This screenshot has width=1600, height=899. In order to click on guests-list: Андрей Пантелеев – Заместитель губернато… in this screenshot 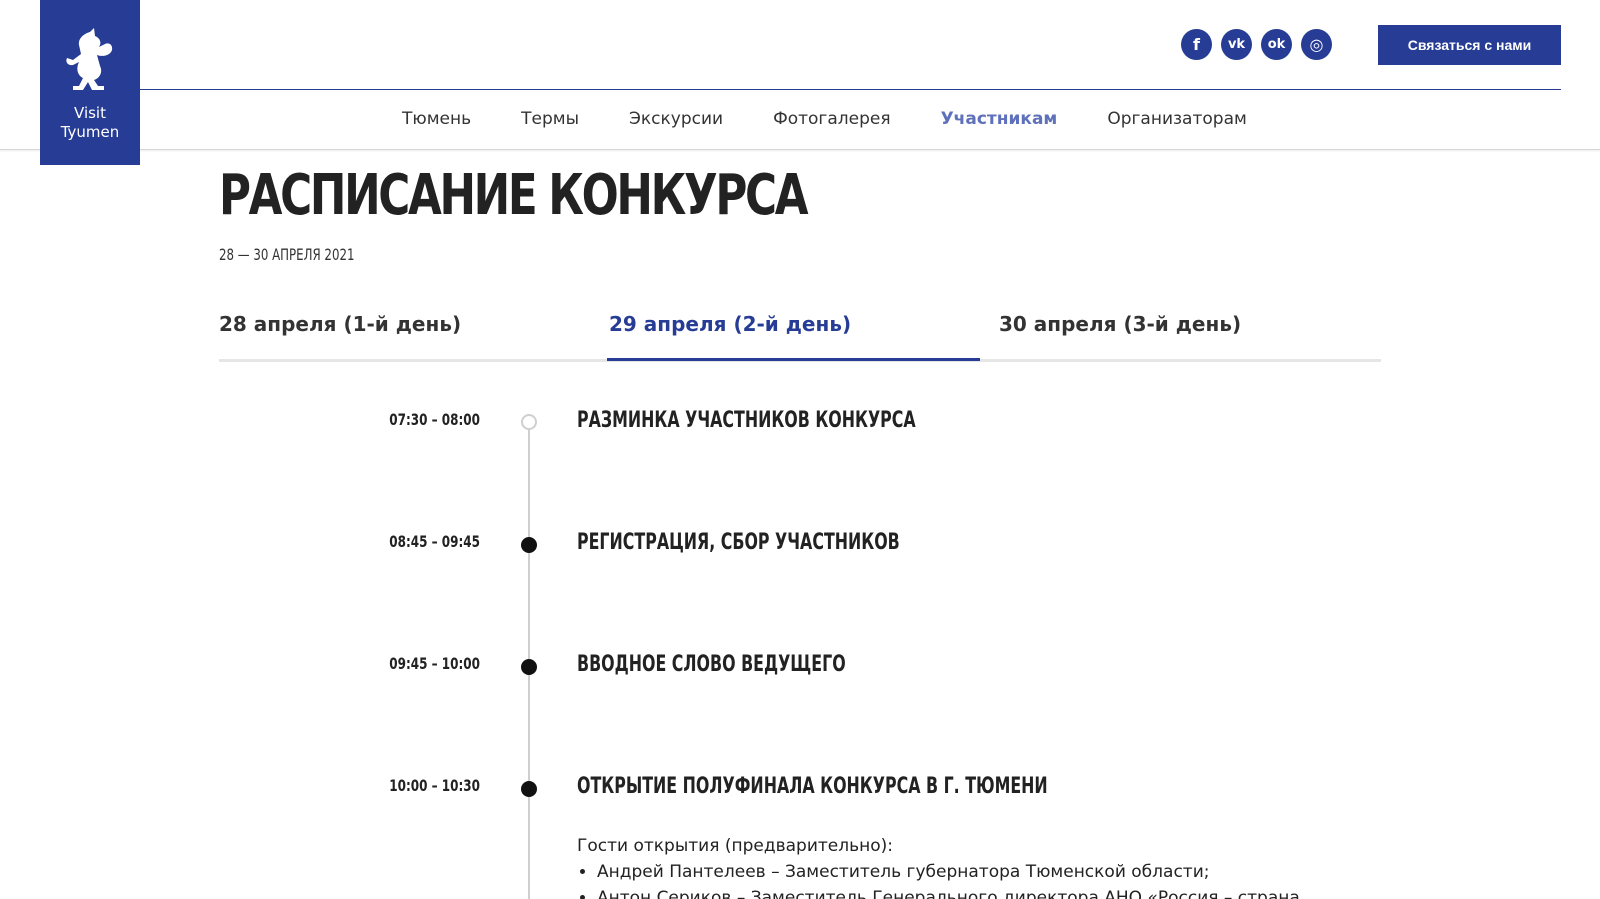, I will do `click(938, 879)`.